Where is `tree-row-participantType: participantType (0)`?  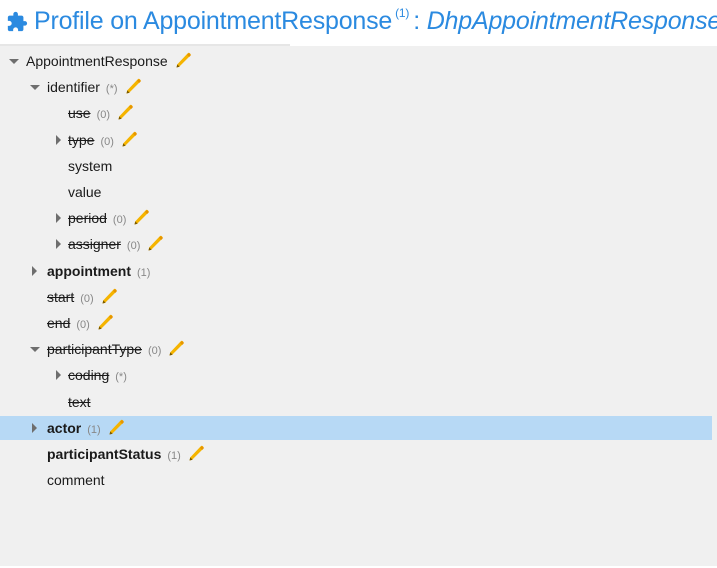
tree-row-participantType: participantType (0) is located at coordinates (358, 349).